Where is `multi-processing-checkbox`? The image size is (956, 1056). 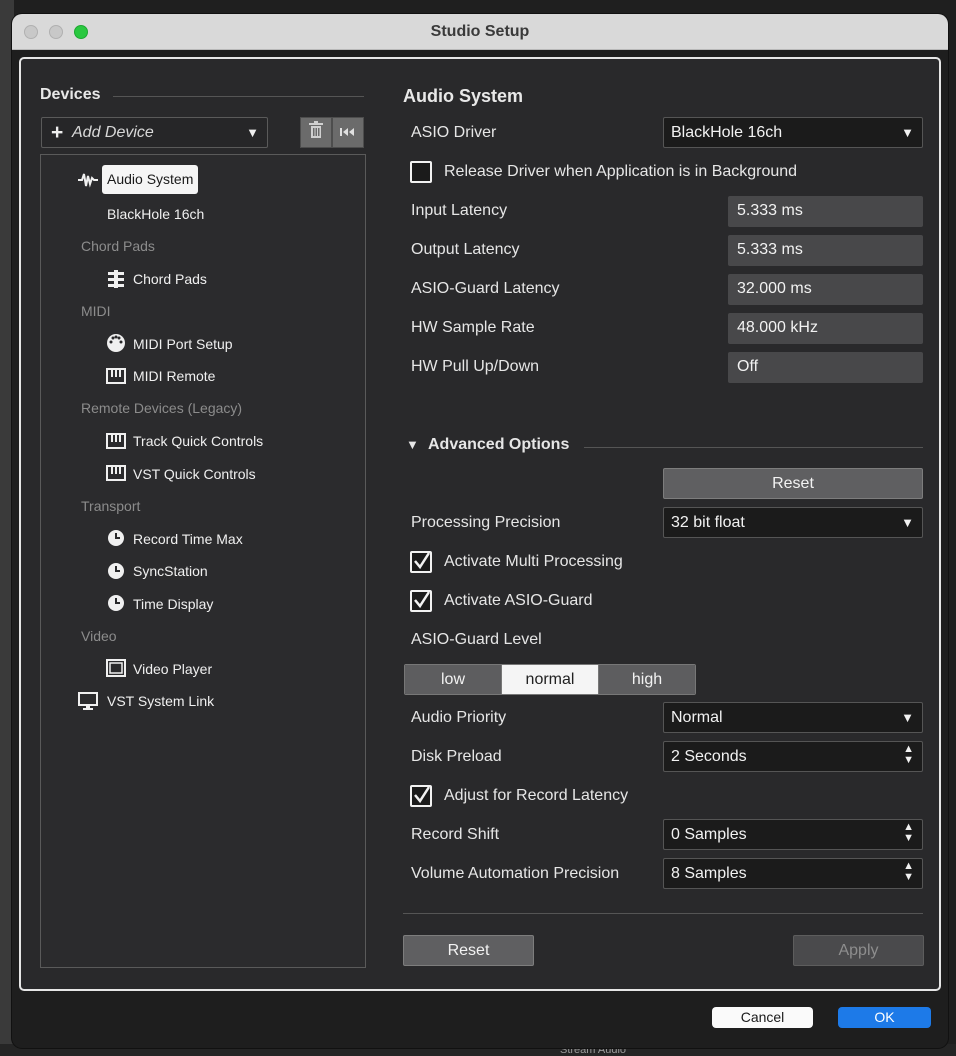 multi-processing-checkbox is located at coordinates (421, 562).